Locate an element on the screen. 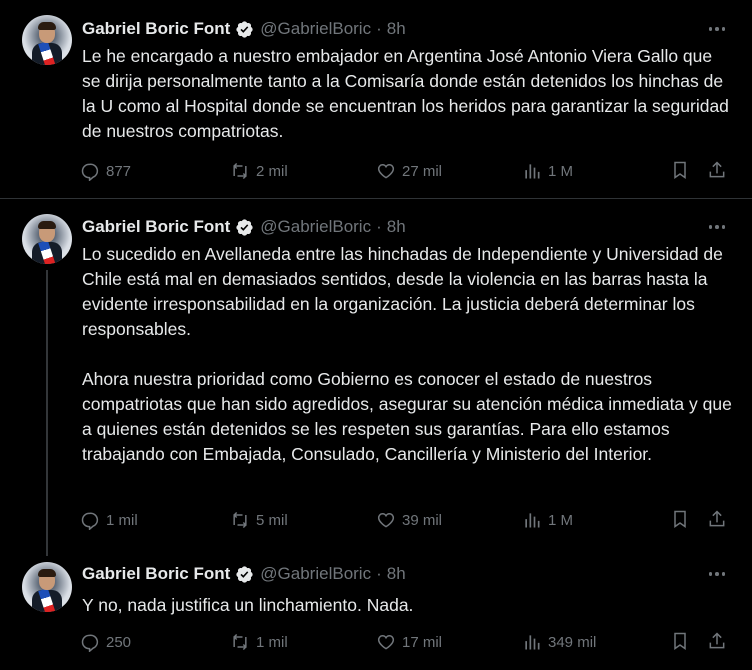  reply-count: 250 is located at coordinates (119, 642).